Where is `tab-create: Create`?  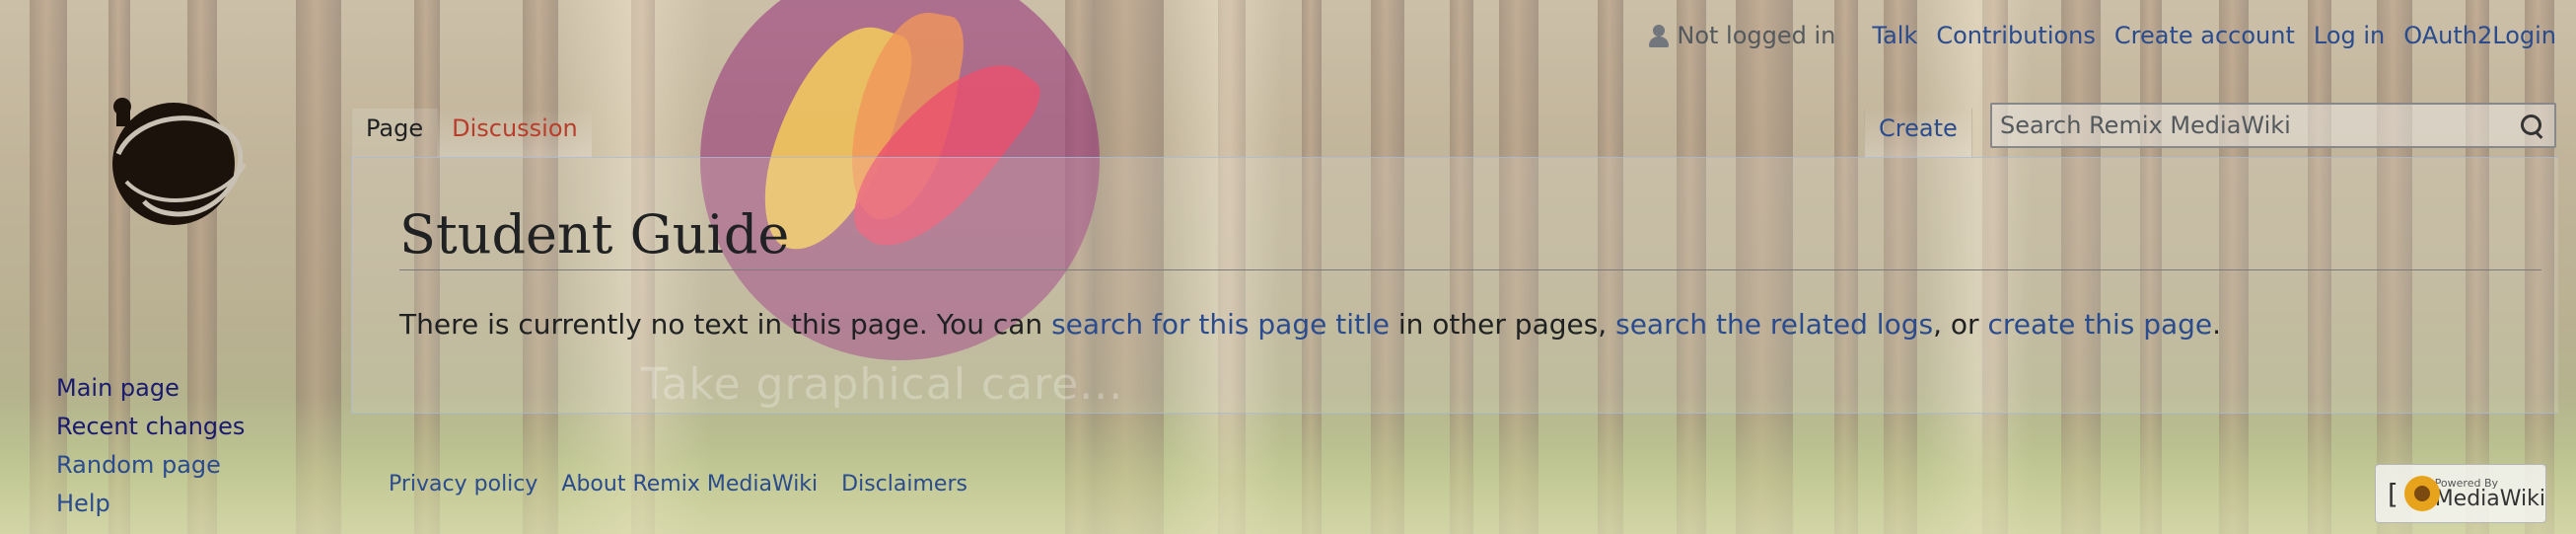
tab-create: Create is located at coordinates (1918, 133).